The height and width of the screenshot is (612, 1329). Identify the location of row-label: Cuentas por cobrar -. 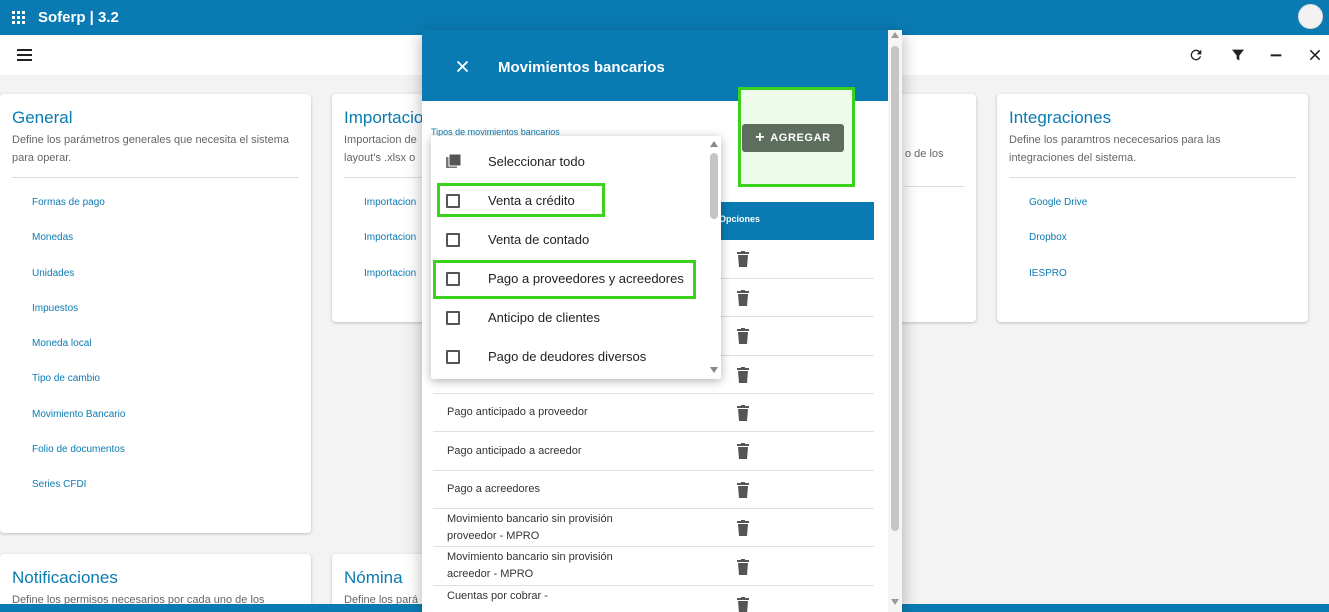
(497, 596).